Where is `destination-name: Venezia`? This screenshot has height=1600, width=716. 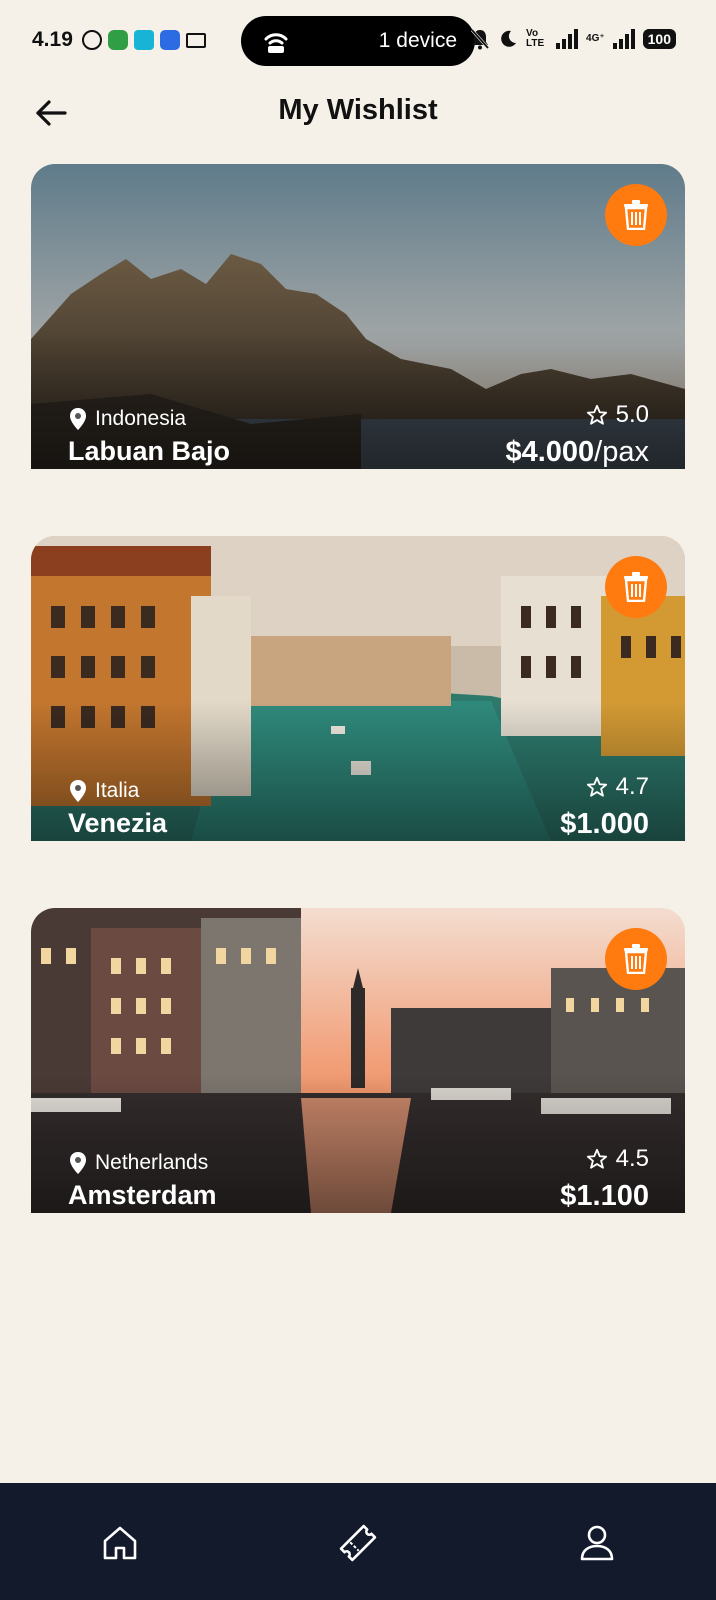 destination-name: Venezia is located at coordinates (118, 823).